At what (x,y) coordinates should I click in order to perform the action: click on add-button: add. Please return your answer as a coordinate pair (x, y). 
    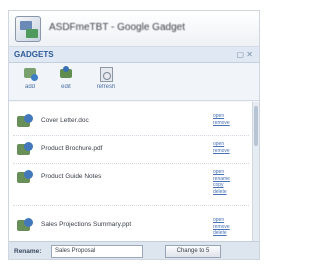
    Looking at the image, I should click on (30, 82).